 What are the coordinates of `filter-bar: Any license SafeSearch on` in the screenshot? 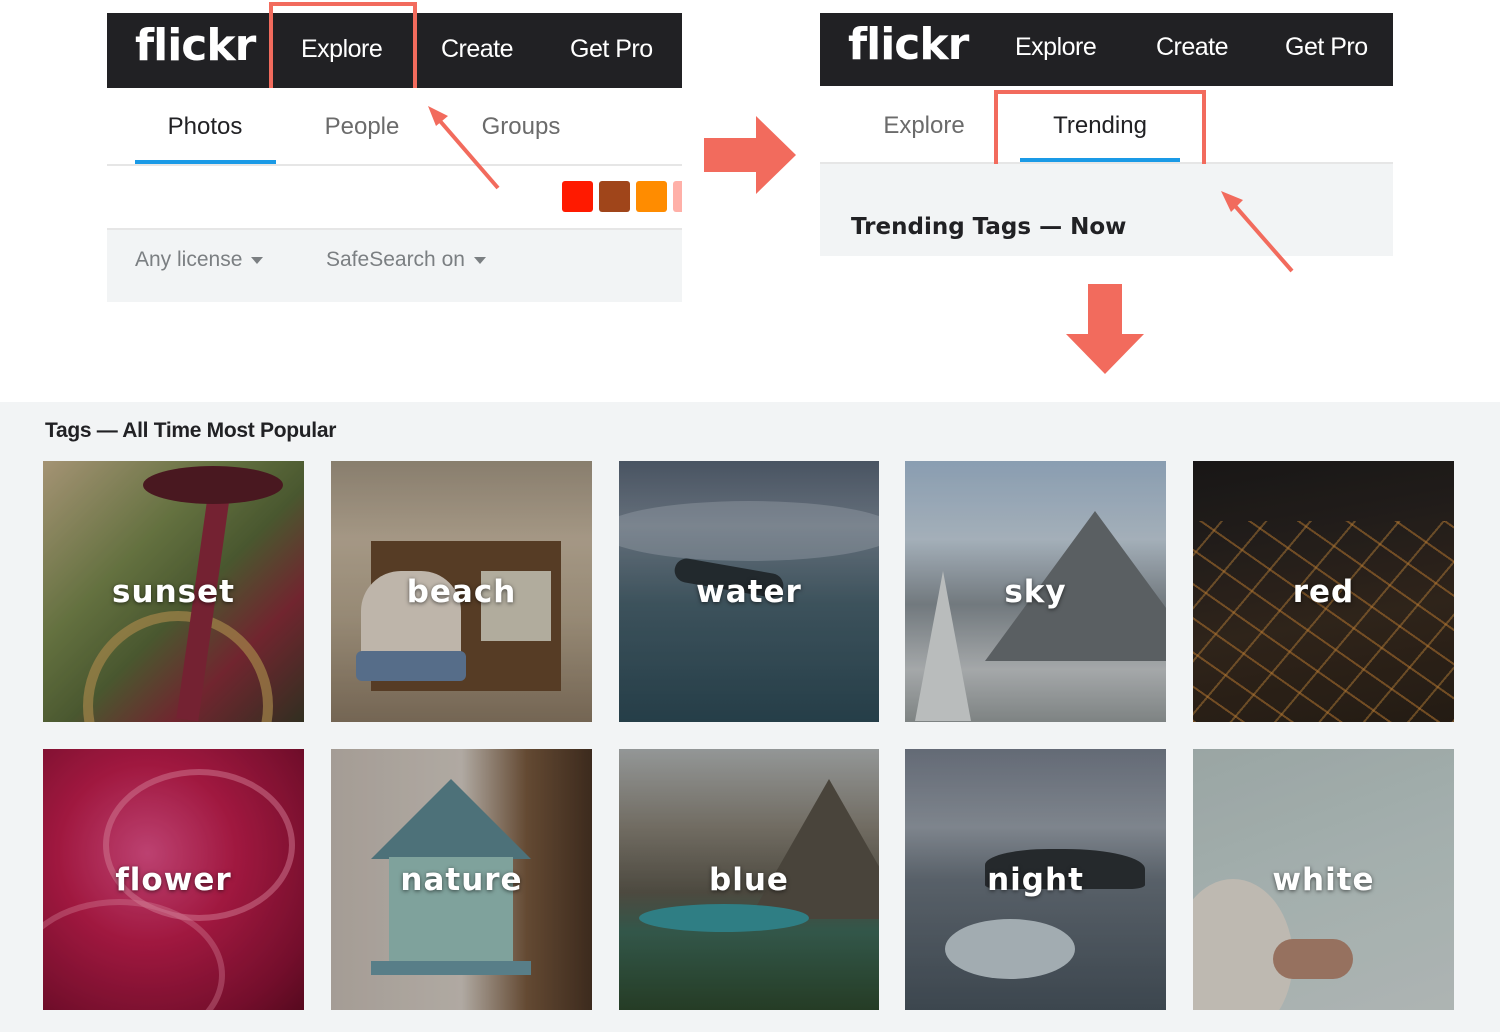 It's located at (394, 265).